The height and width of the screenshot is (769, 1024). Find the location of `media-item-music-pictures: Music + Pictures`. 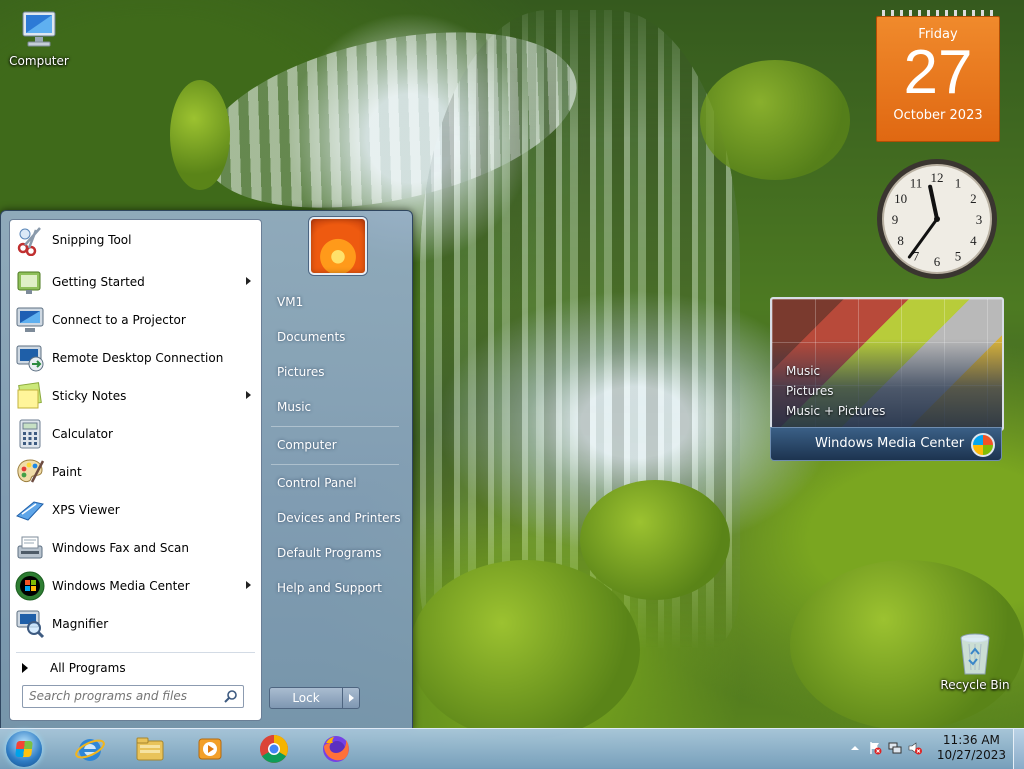

media-item-music-pictures: Music + Pictures is located at coordinates (835, 411).